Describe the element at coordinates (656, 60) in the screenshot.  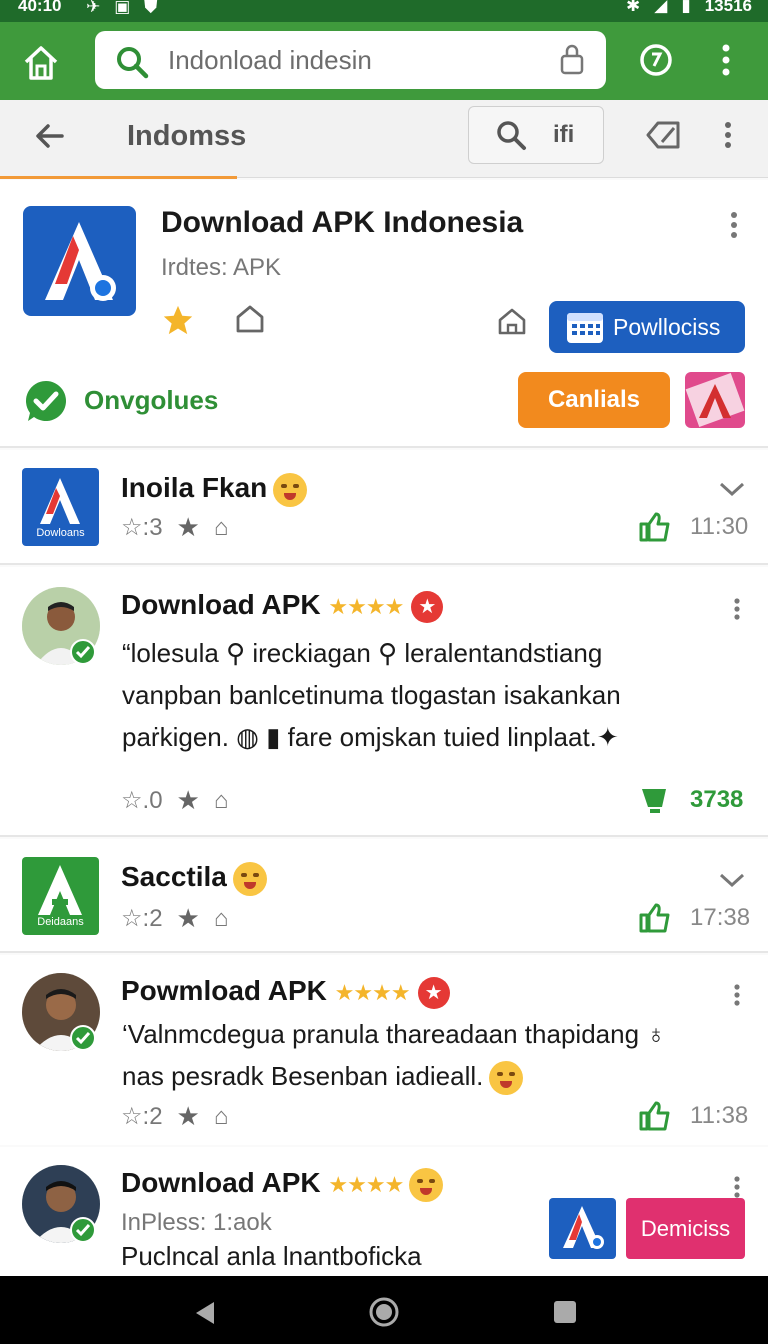
I see `history-icon` at that location.